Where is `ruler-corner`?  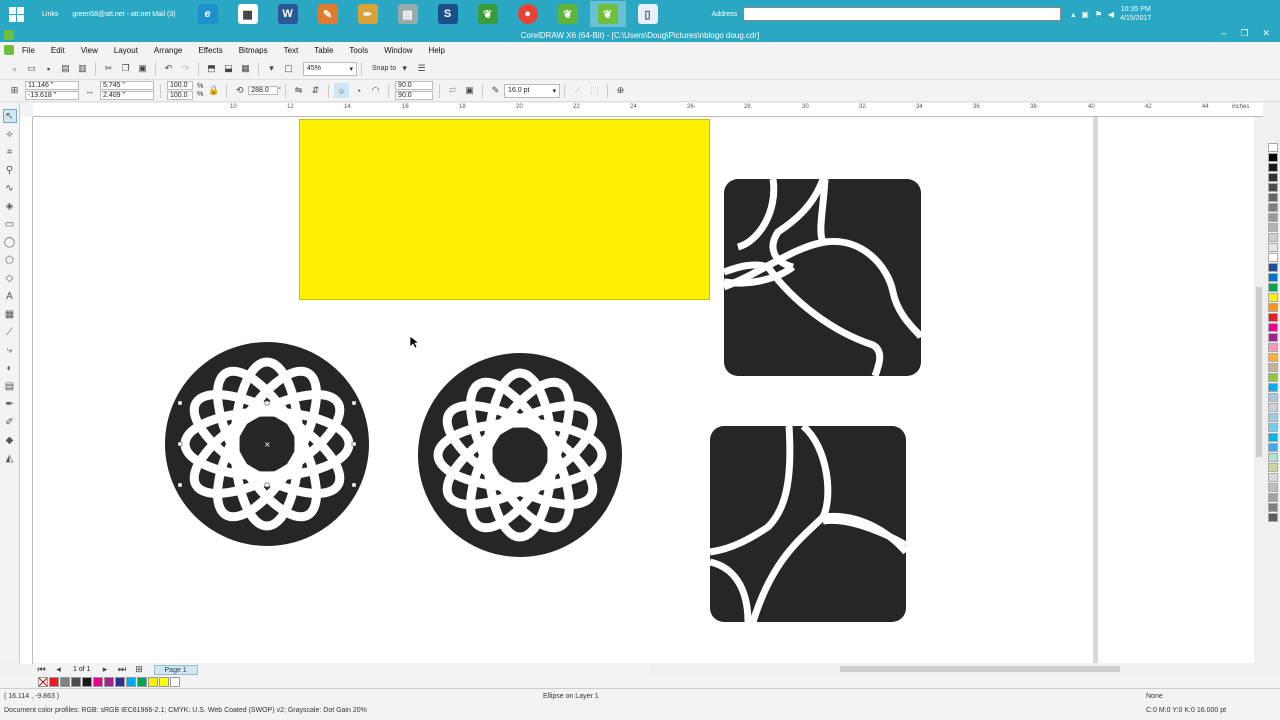
ruler-corner is located at coordinates (26, 110).